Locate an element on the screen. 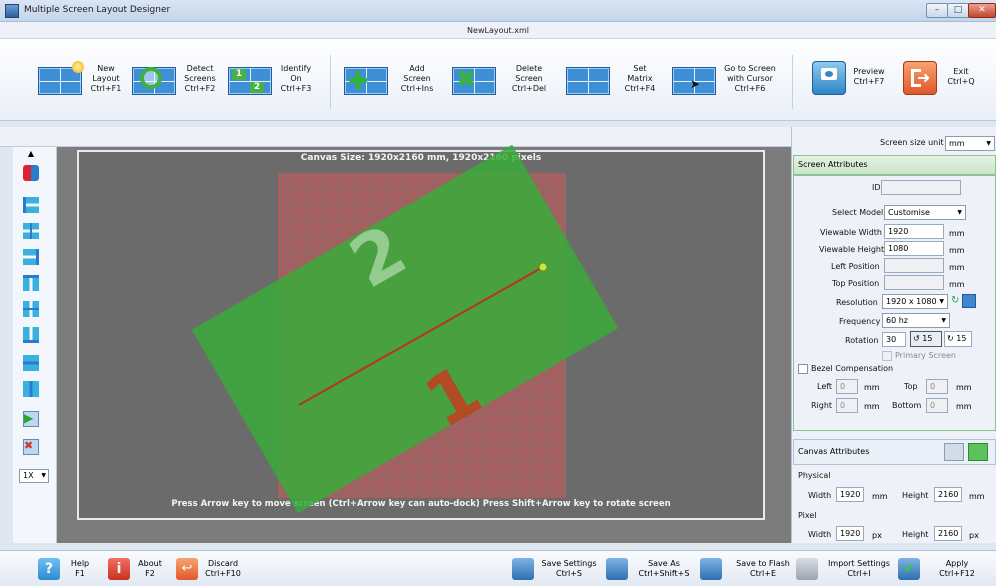  distribute-vertical-icon is located at coordinates (31, 389).